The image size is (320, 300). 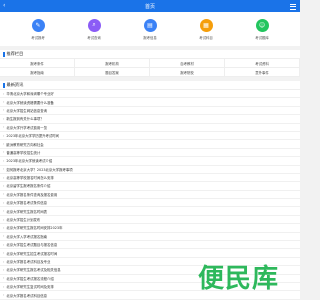 I want to click on nav-label: 考试报考, so click(x=38, y=37).